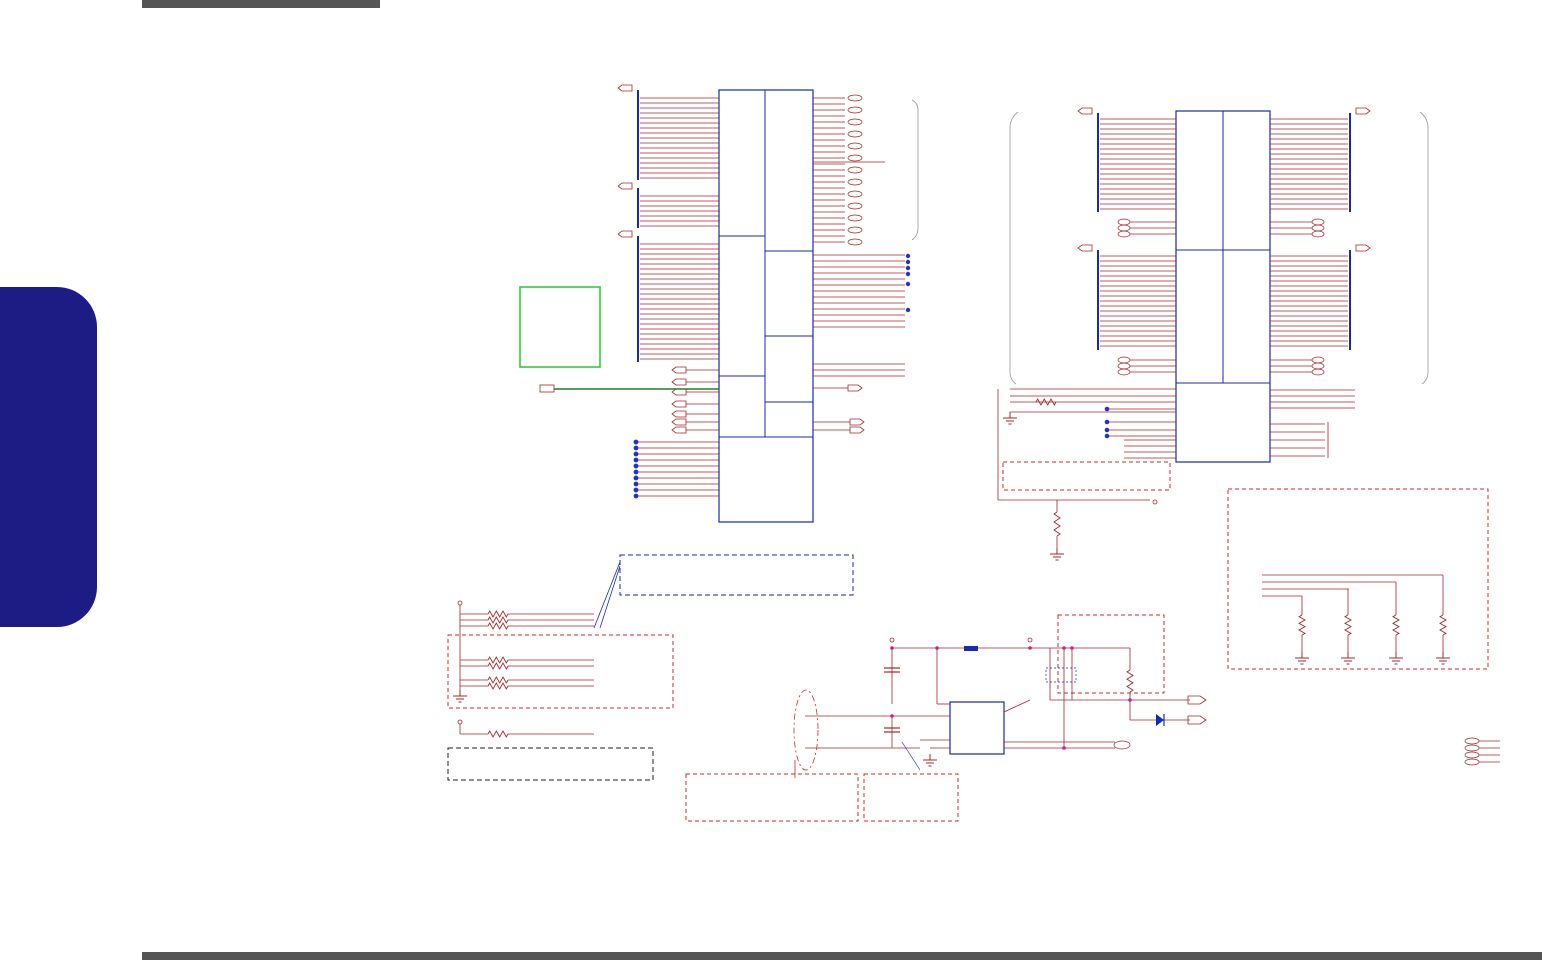 This screenshot has height=960, width=1542. What do you see at coordinates (736, 575) in the screenshot?
I see `note-box-blue` at bounding box center [736, 575].